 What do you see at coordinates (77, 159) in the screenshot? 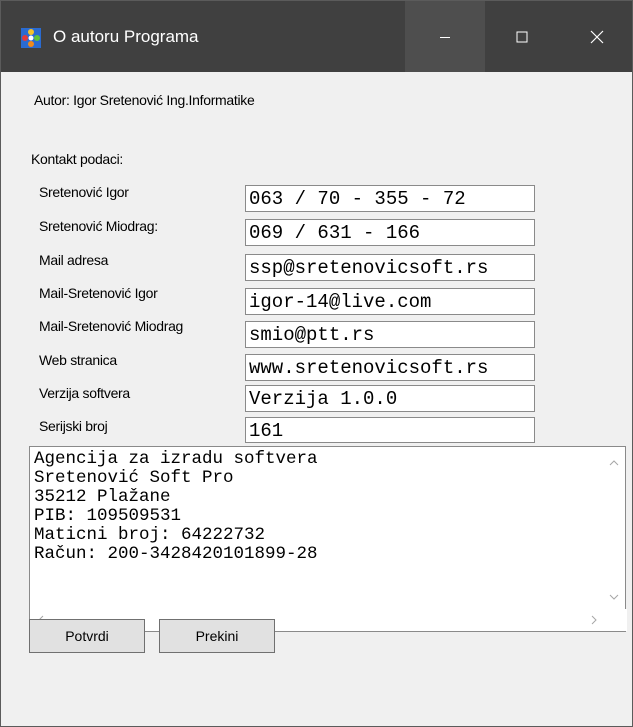
I see `contact-heading: Kontakt podaci:` at bounding box center [77, 159].